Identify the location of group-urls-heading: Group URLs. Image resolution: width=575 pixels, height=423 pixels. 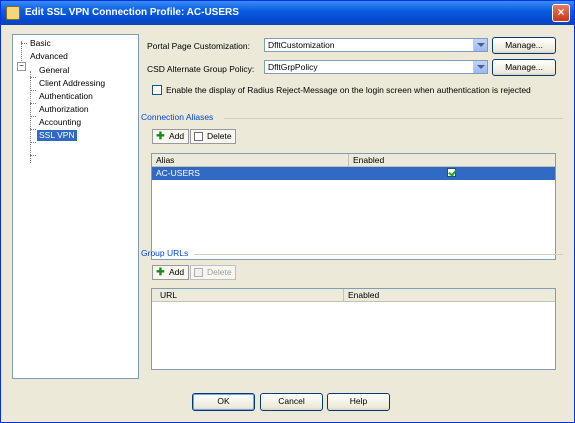
(165, 253).